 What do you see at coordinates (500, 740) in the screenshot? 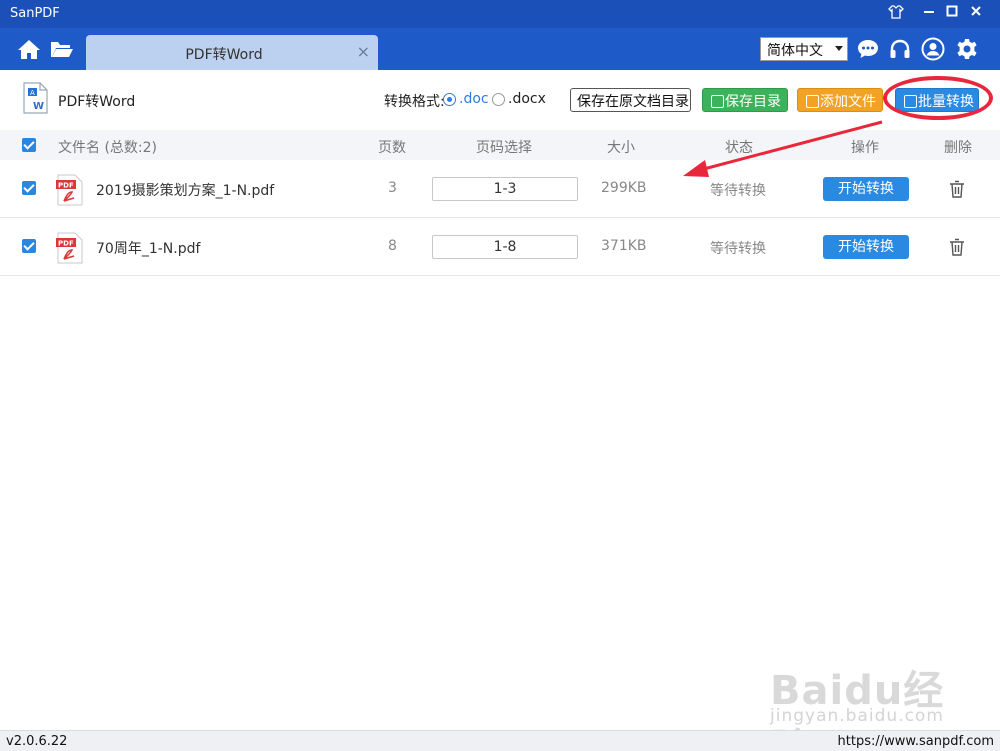
I see `status-bar: v2.0.6.22 https://www.sanpdf.com` at bounding box center [500, 740].